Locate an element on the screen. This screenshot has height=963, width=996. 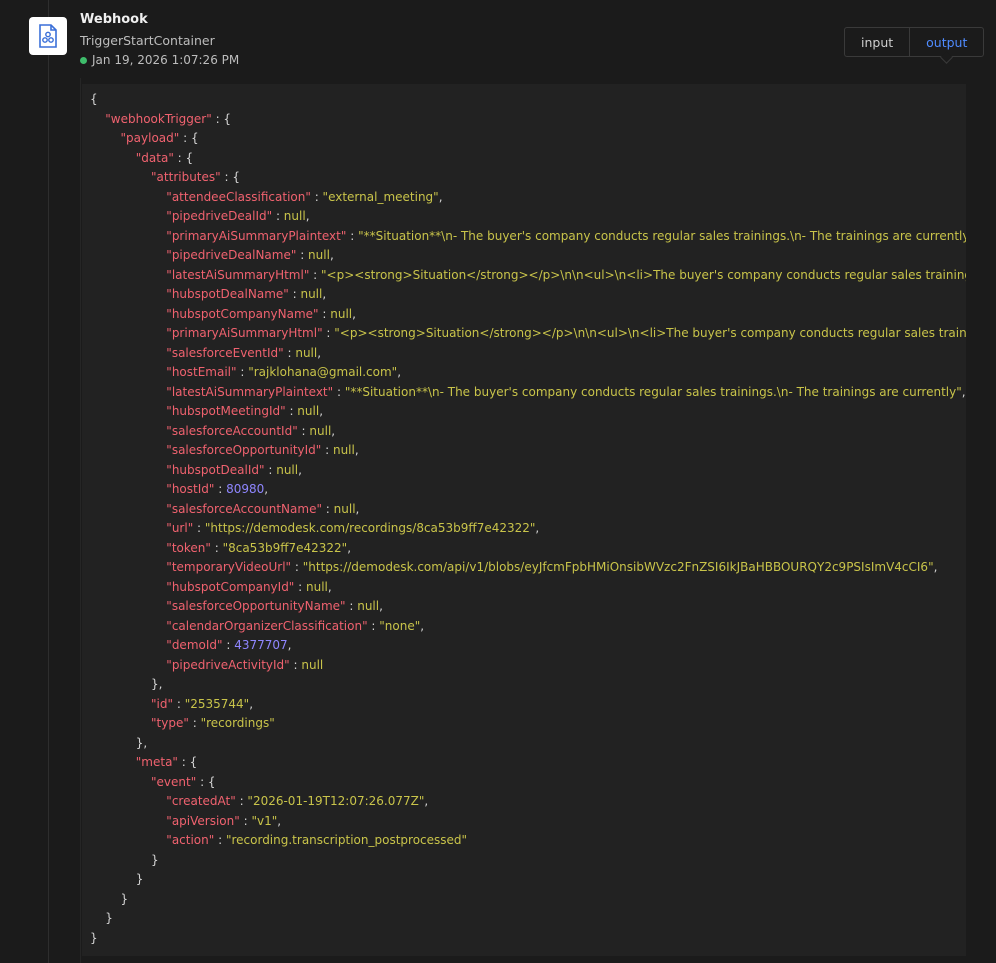
timestamp-text: Jan 19, 2026 1:07:26 PM is located at coordinates (166, 60).